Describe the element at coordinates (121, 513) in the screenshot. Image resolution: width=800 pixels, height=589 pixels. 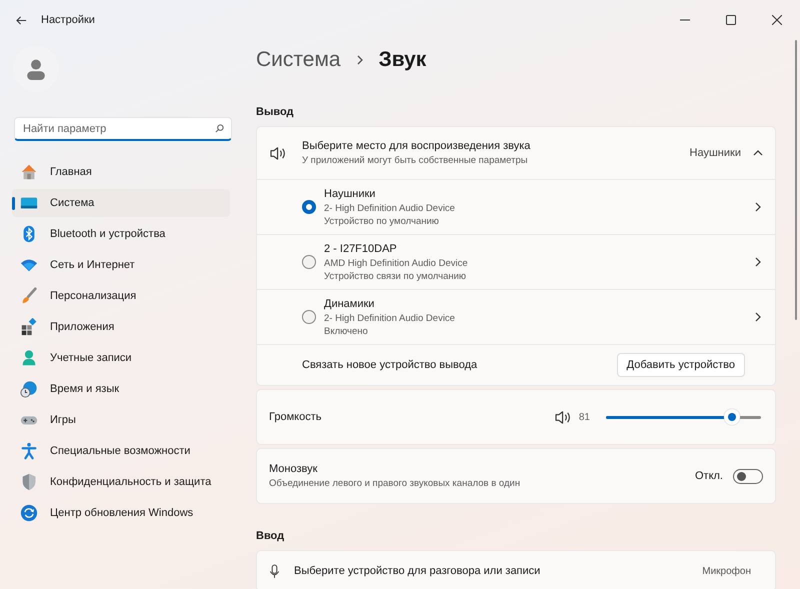
I see `sidebar-item: Центр обновления Windows` at that location.